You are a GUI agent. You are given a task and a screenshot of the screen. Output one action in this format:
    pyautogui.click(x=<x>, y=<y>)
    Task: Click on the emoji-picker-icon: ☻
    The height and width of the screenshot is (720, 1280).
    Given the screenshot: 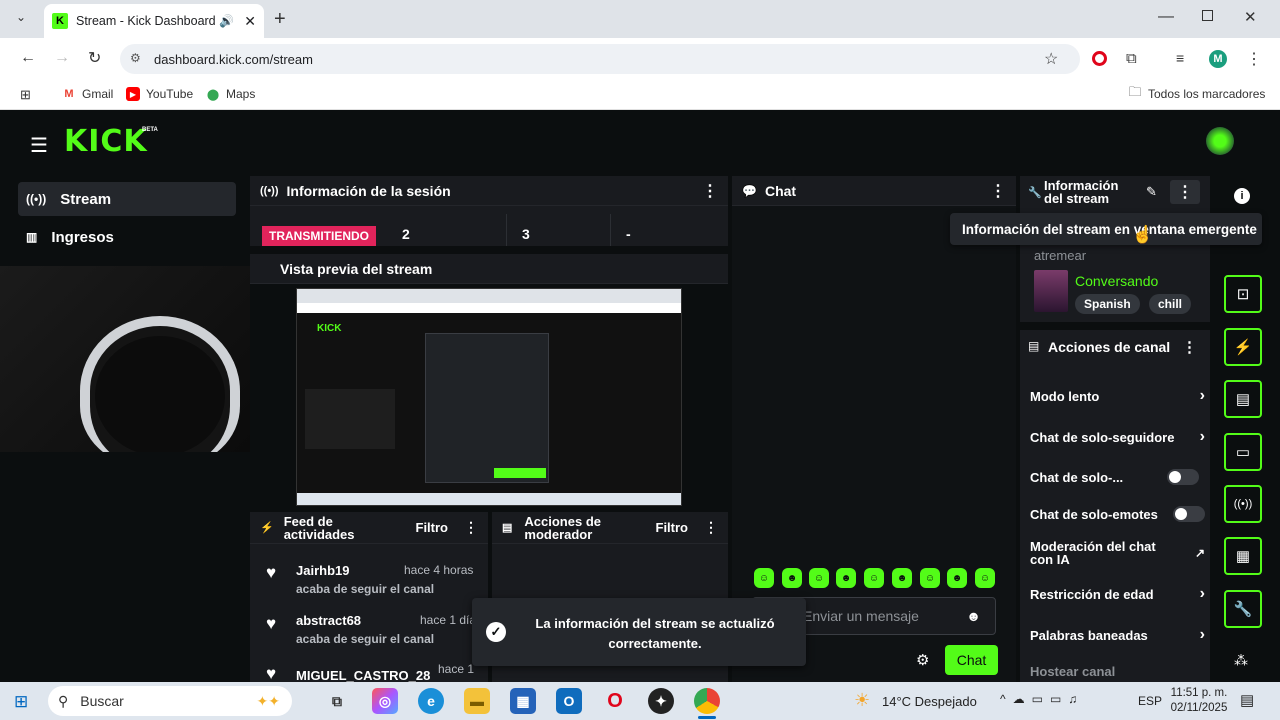 What is the action you would take?
    pyautogui.click(x=973, y=616)
    